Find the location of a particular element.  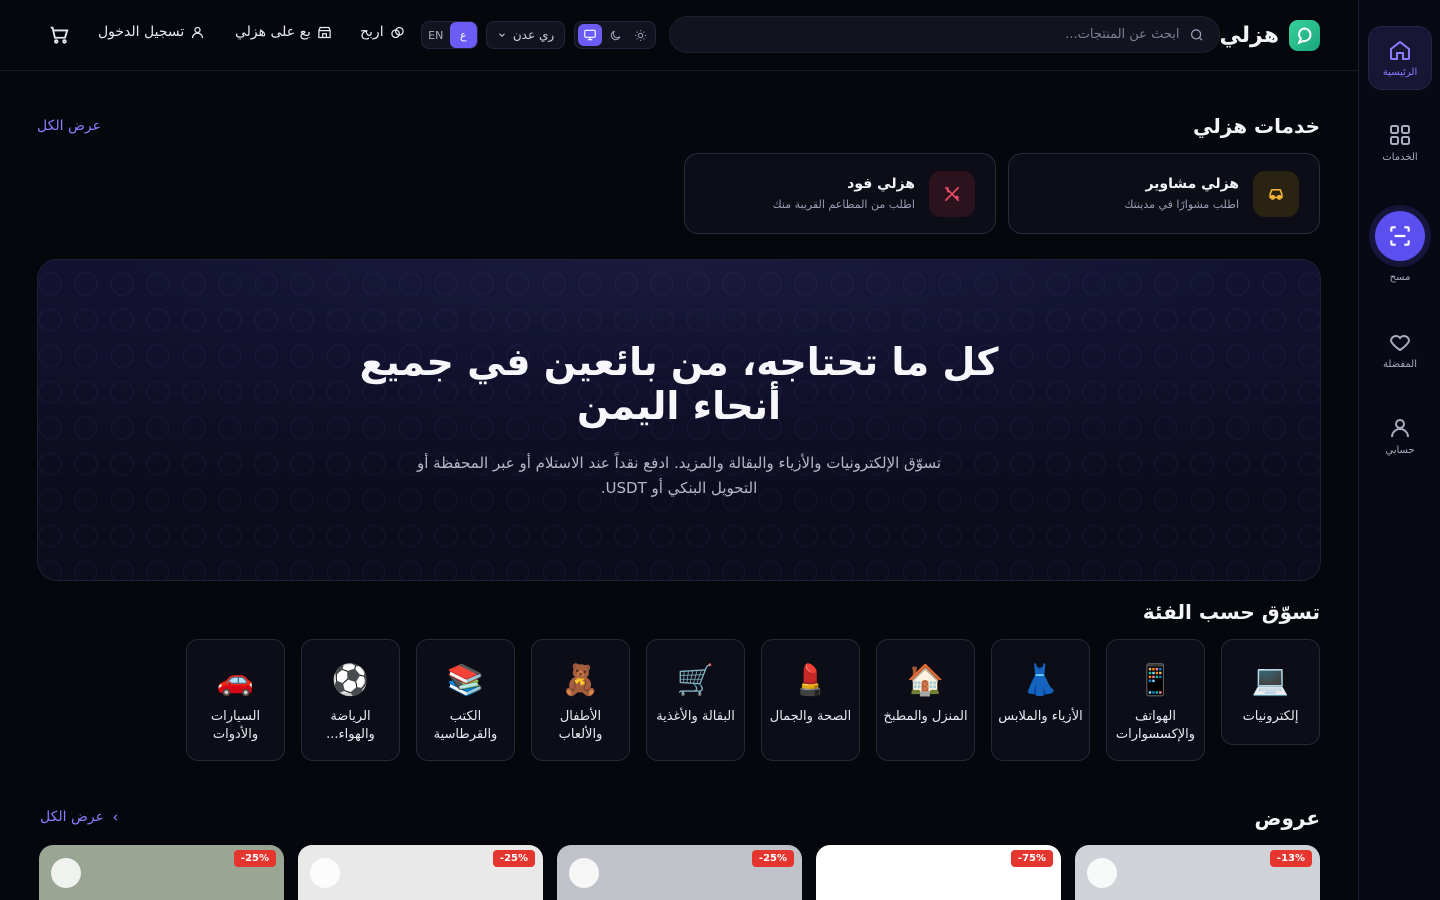

rail-home: الرئيسية is located at coordinates (1400, 58).